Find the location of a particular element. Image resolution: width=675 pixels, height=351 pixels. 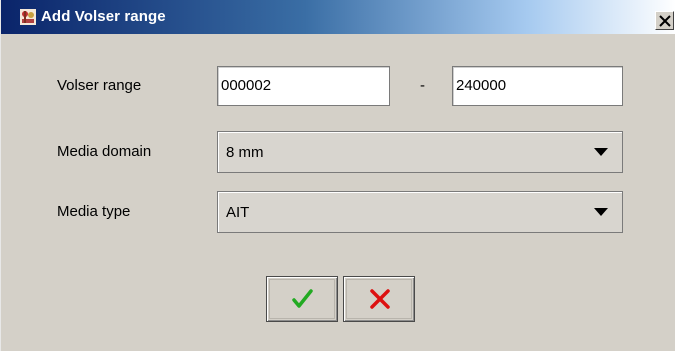

media-type-select: AIT is located at coordinates (420, 212).